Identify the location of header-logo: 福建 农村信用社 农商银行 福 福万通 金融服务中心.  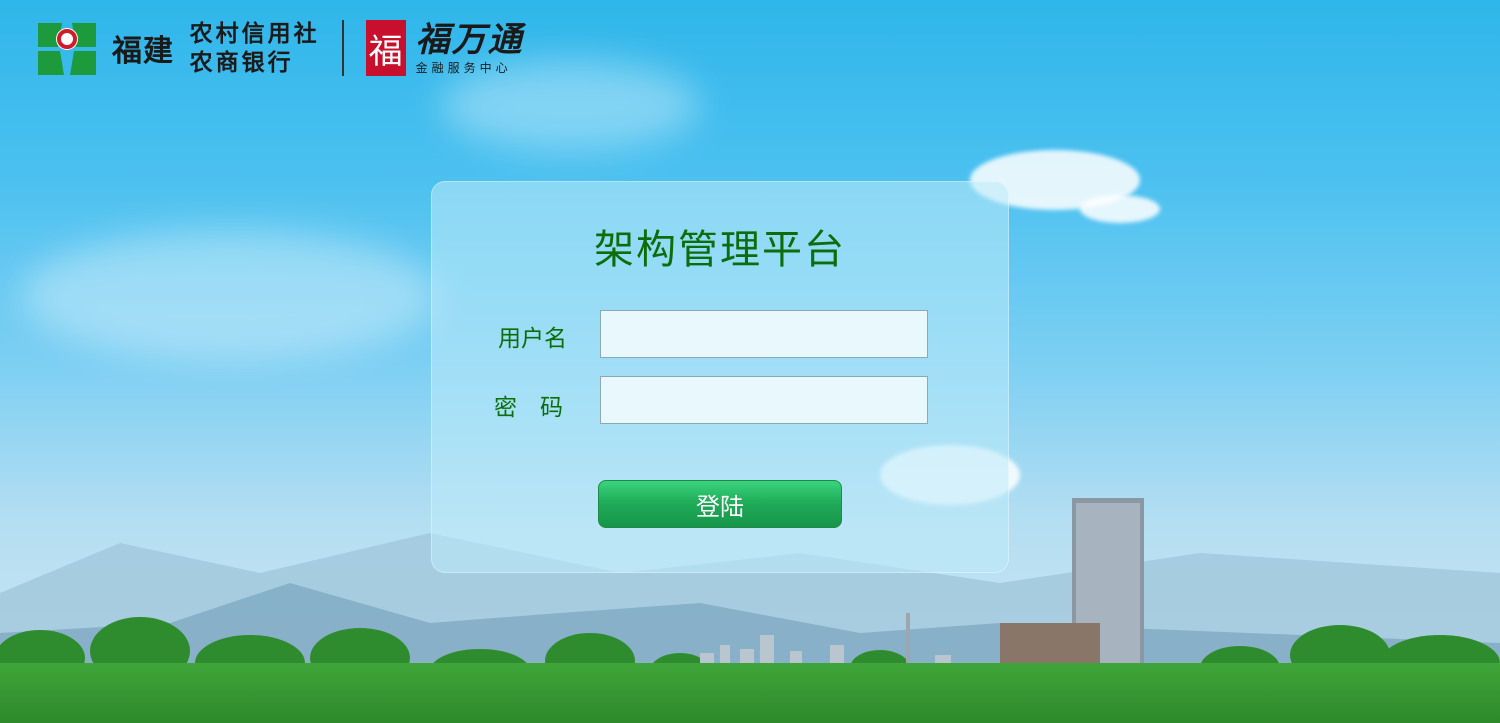
(279, 48).